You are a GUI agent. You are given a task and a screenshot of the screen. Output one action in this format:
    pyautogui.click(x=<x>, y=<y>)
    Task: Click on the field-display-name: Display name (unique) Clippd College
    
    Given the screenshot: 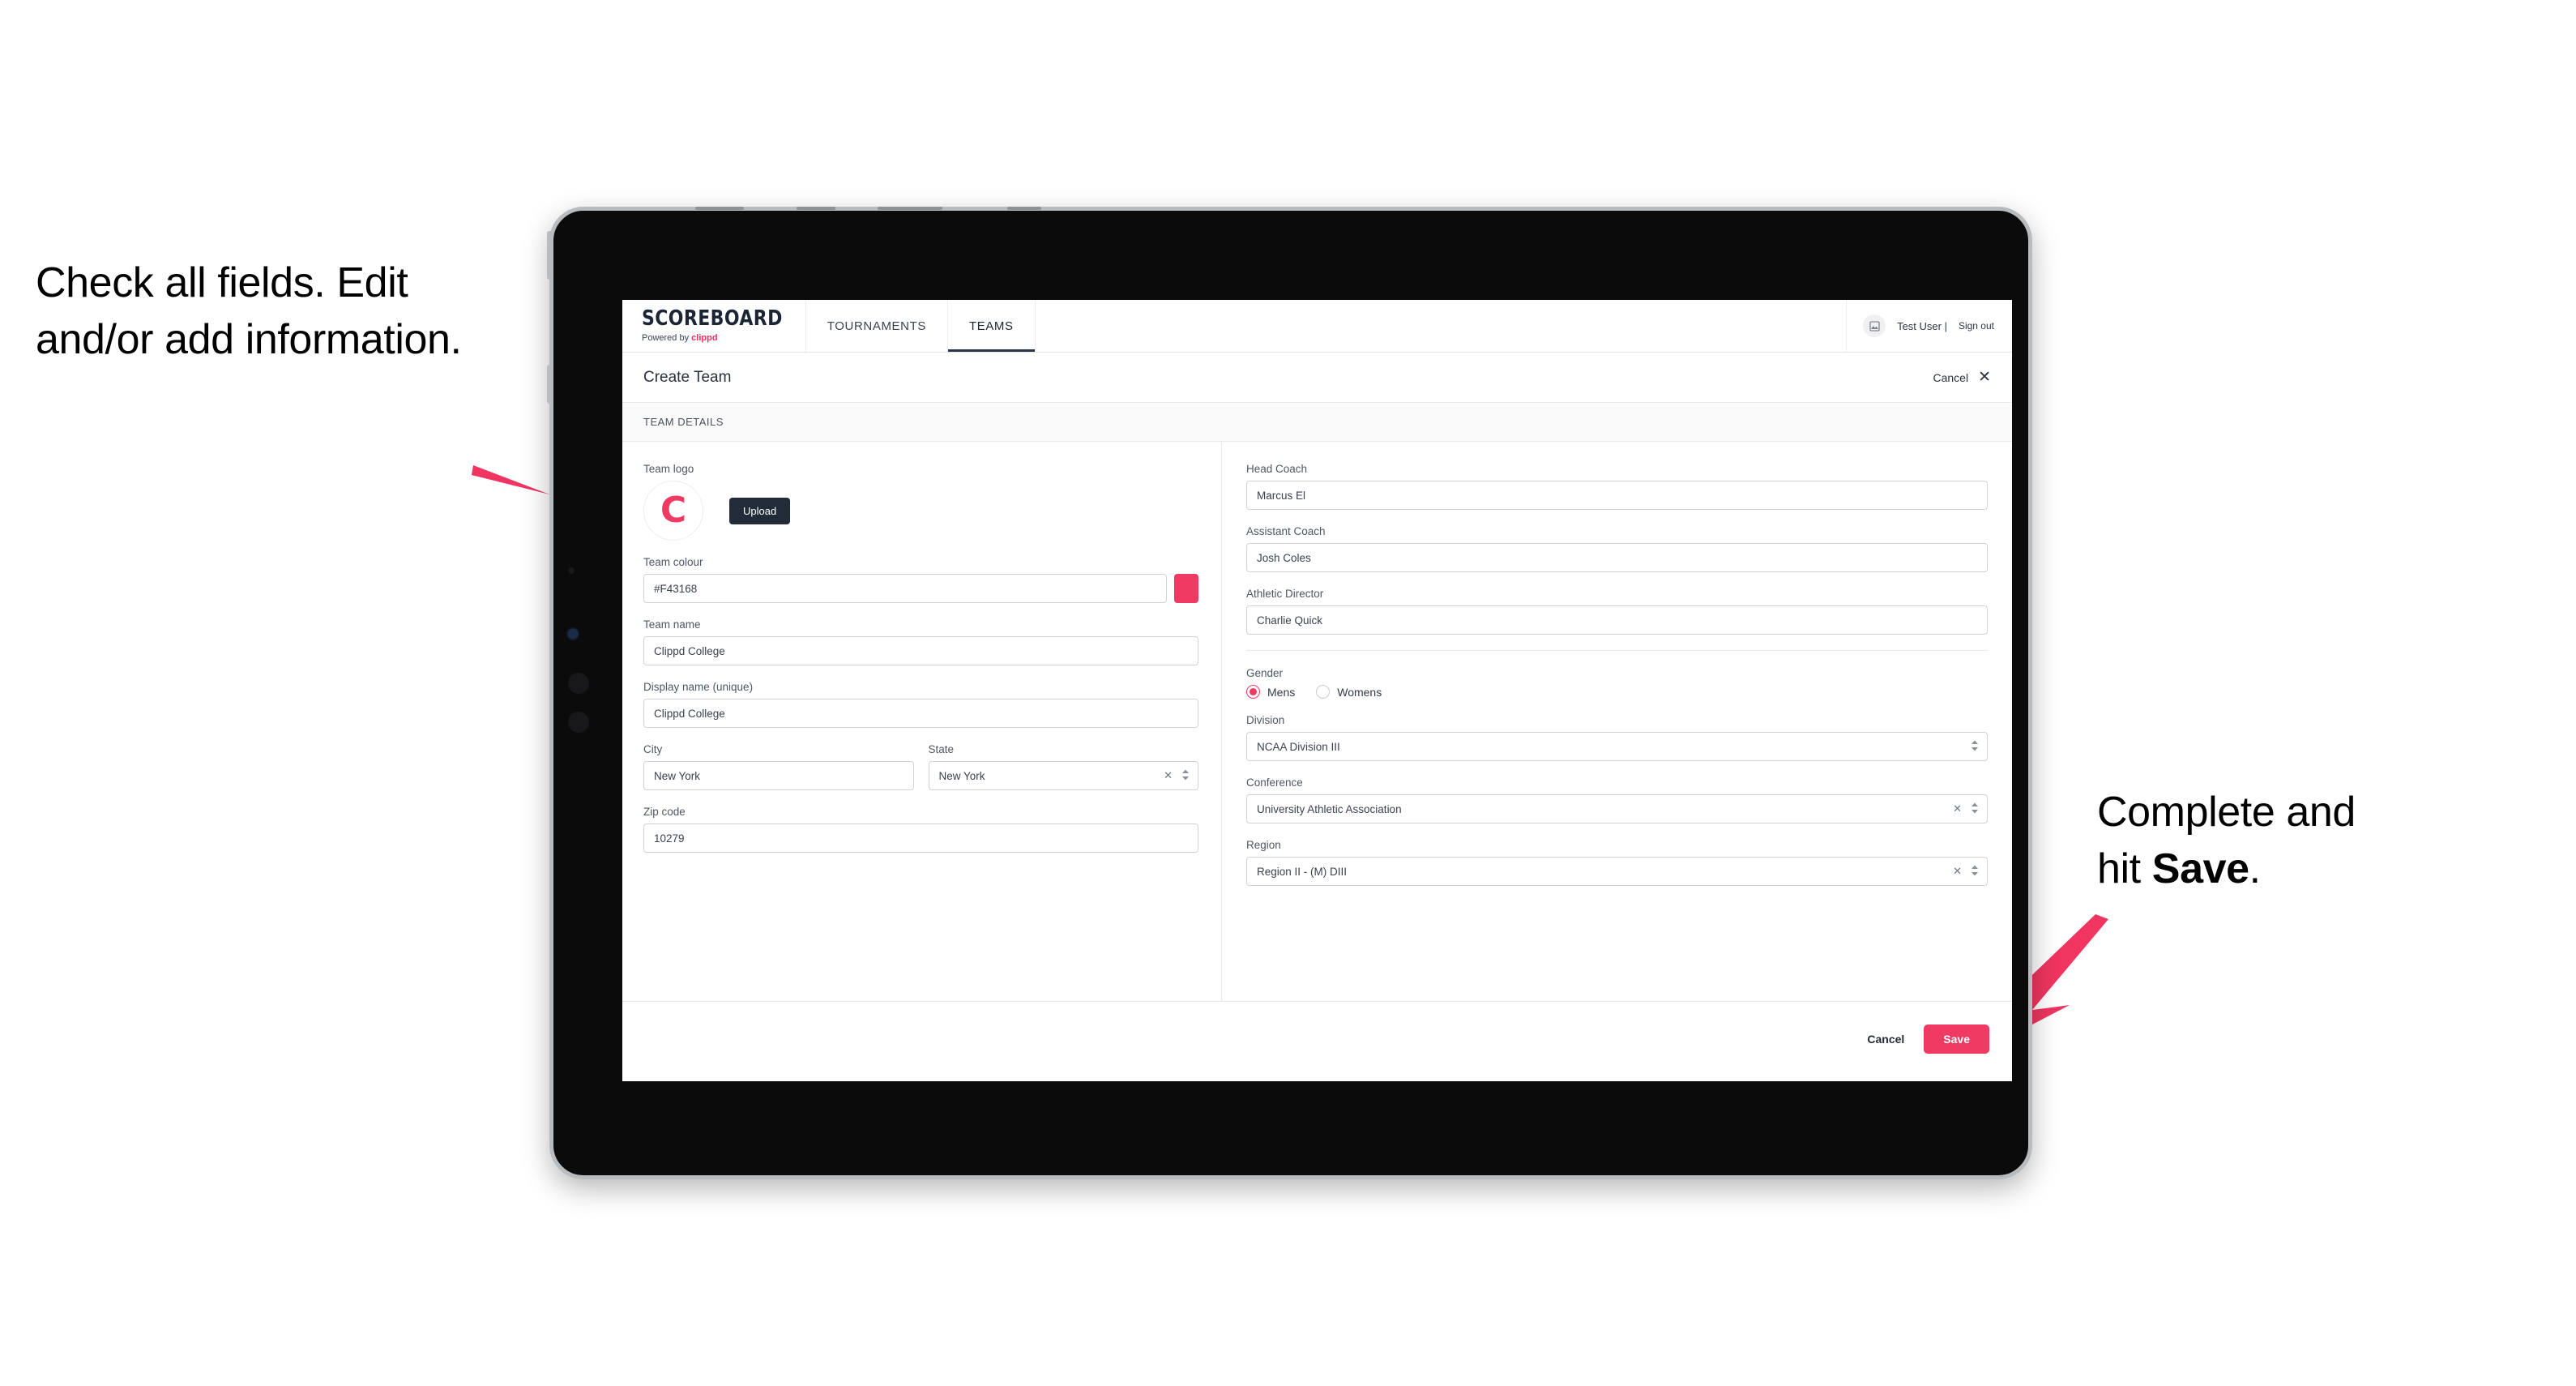 What is the action you would take?
    pyautogui.click(x=920, y=704)
    